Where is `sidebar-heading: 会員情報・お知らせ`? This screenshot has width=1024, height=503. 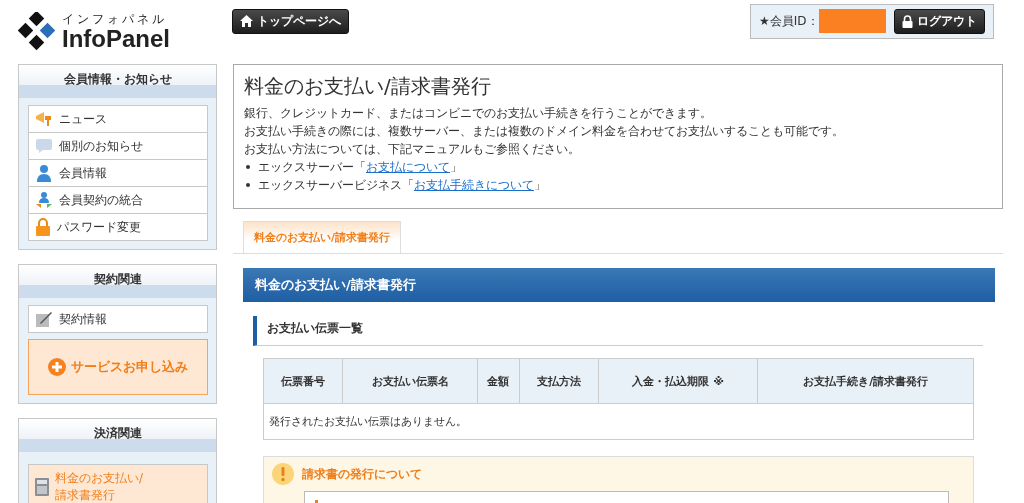 sidebar-heading: 会員情報・お知らせ is located at coordinates (117, 81).